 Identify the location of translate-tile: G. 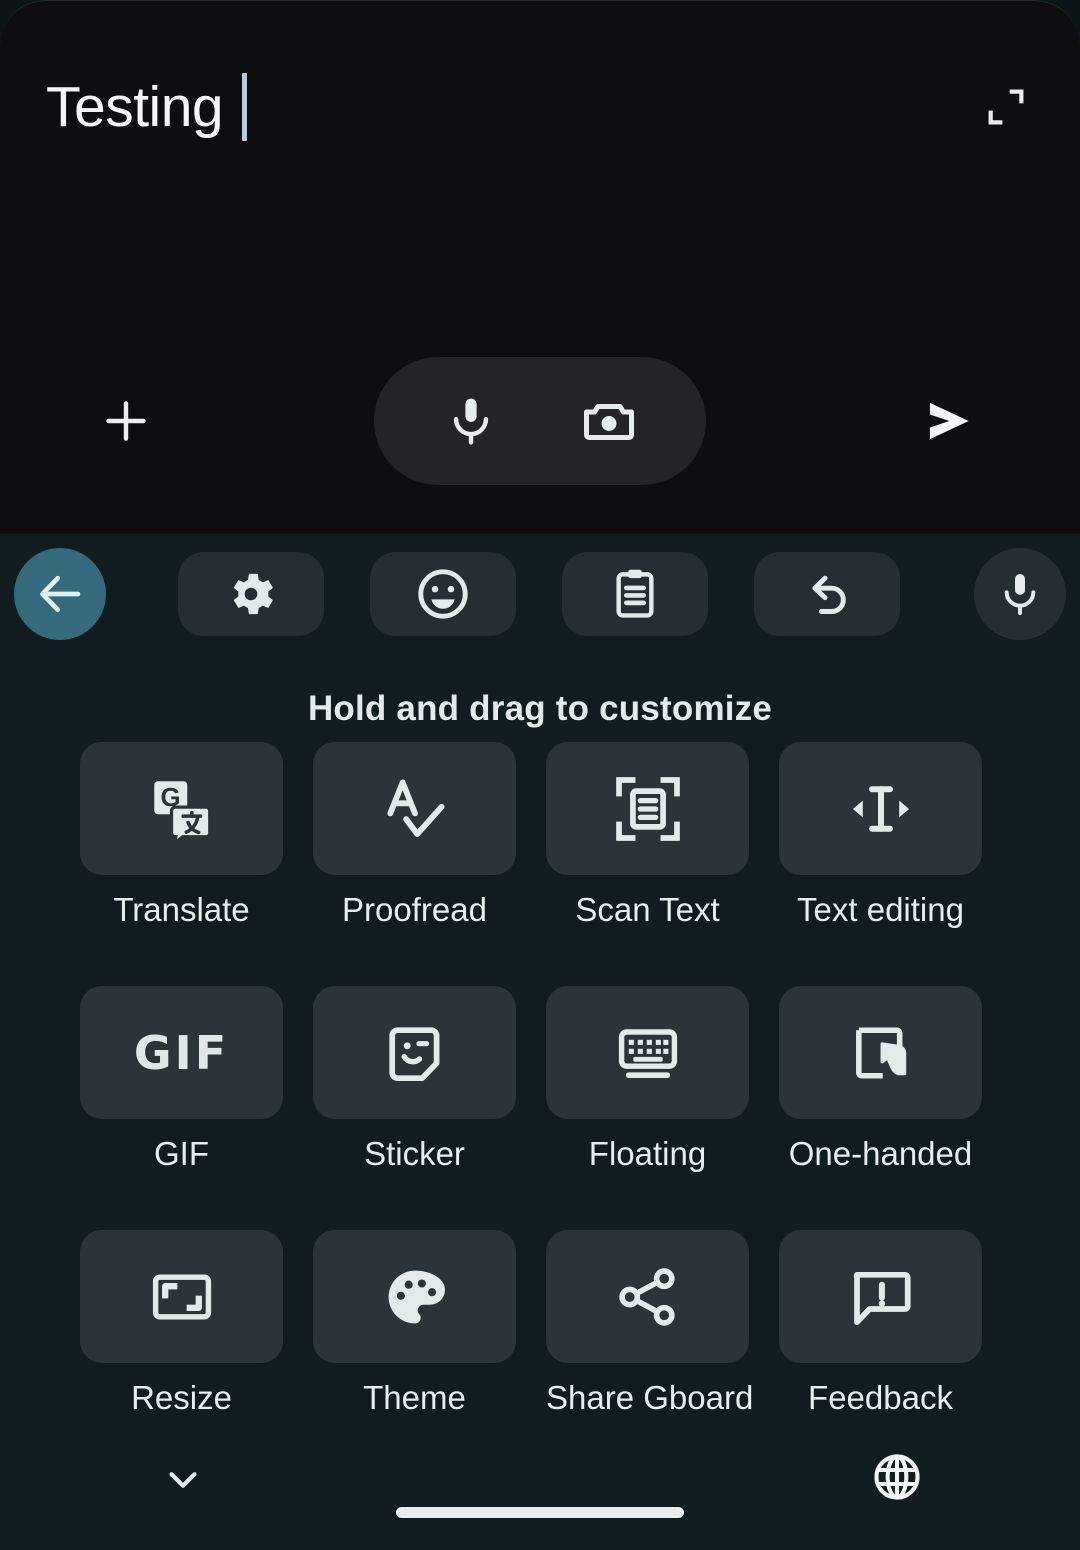
(181, 808).